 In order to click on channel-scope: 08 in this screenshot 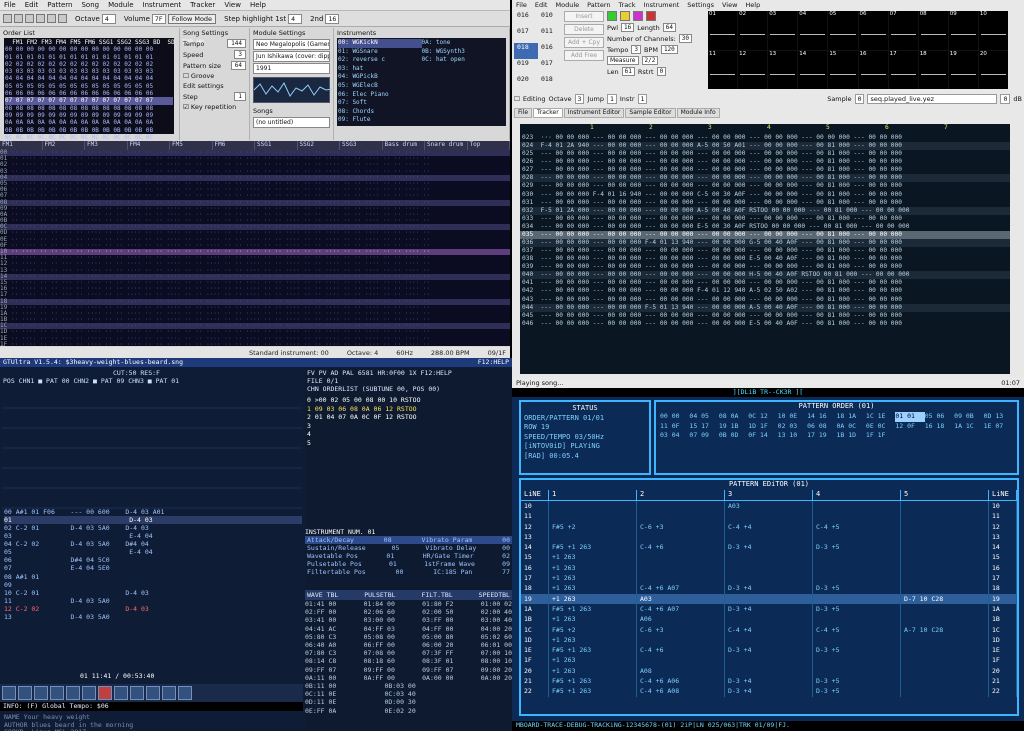, I will do `click(933, 30)`.